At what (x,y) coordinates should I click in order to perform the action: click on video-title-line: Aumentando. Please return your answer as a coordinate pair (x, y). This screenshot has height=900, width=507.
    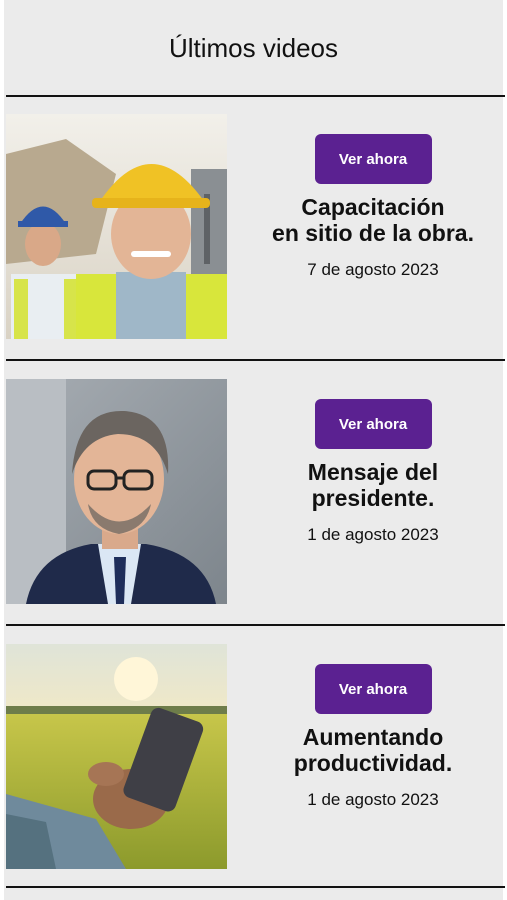
    Looking at the image, I should click on (373, 737).